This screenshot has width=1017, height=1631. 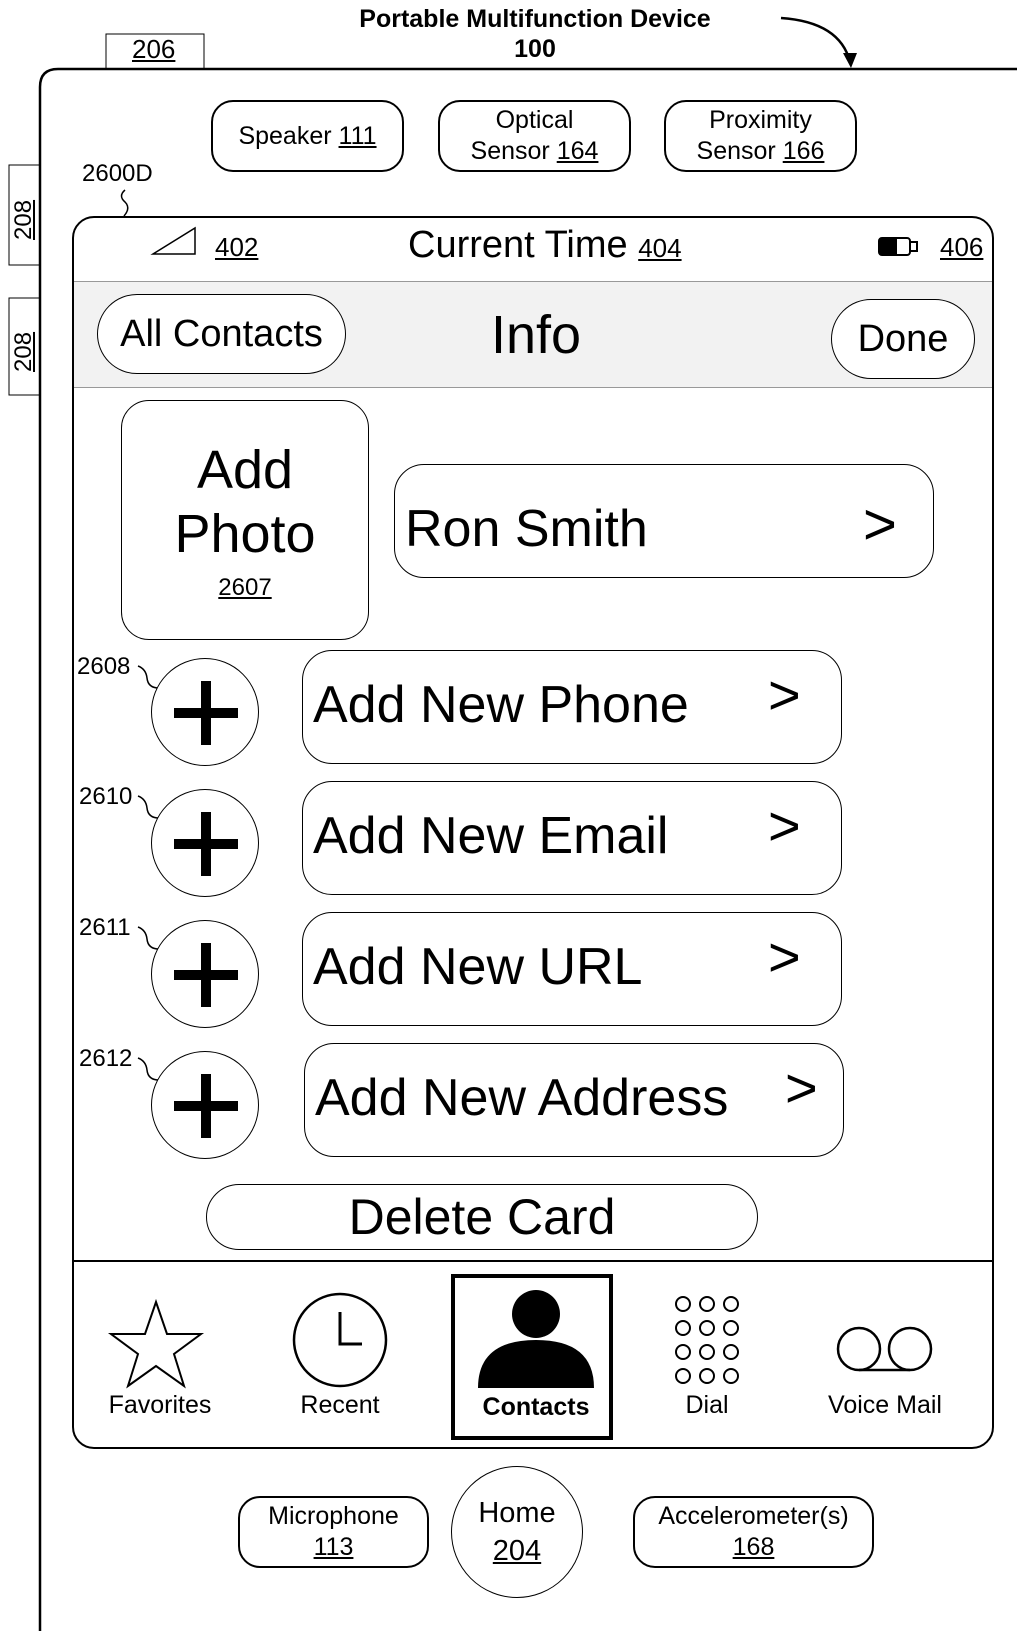 I want to click on proximity-line2: Sensor, so click(x=736, y=151).